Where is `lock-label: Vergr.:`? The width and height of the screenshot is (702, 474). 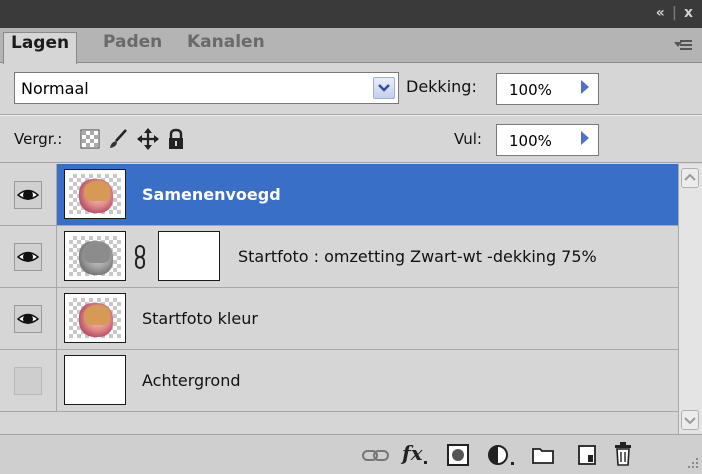
lock-label: Vergr.: is located at coordinates (38, 139).